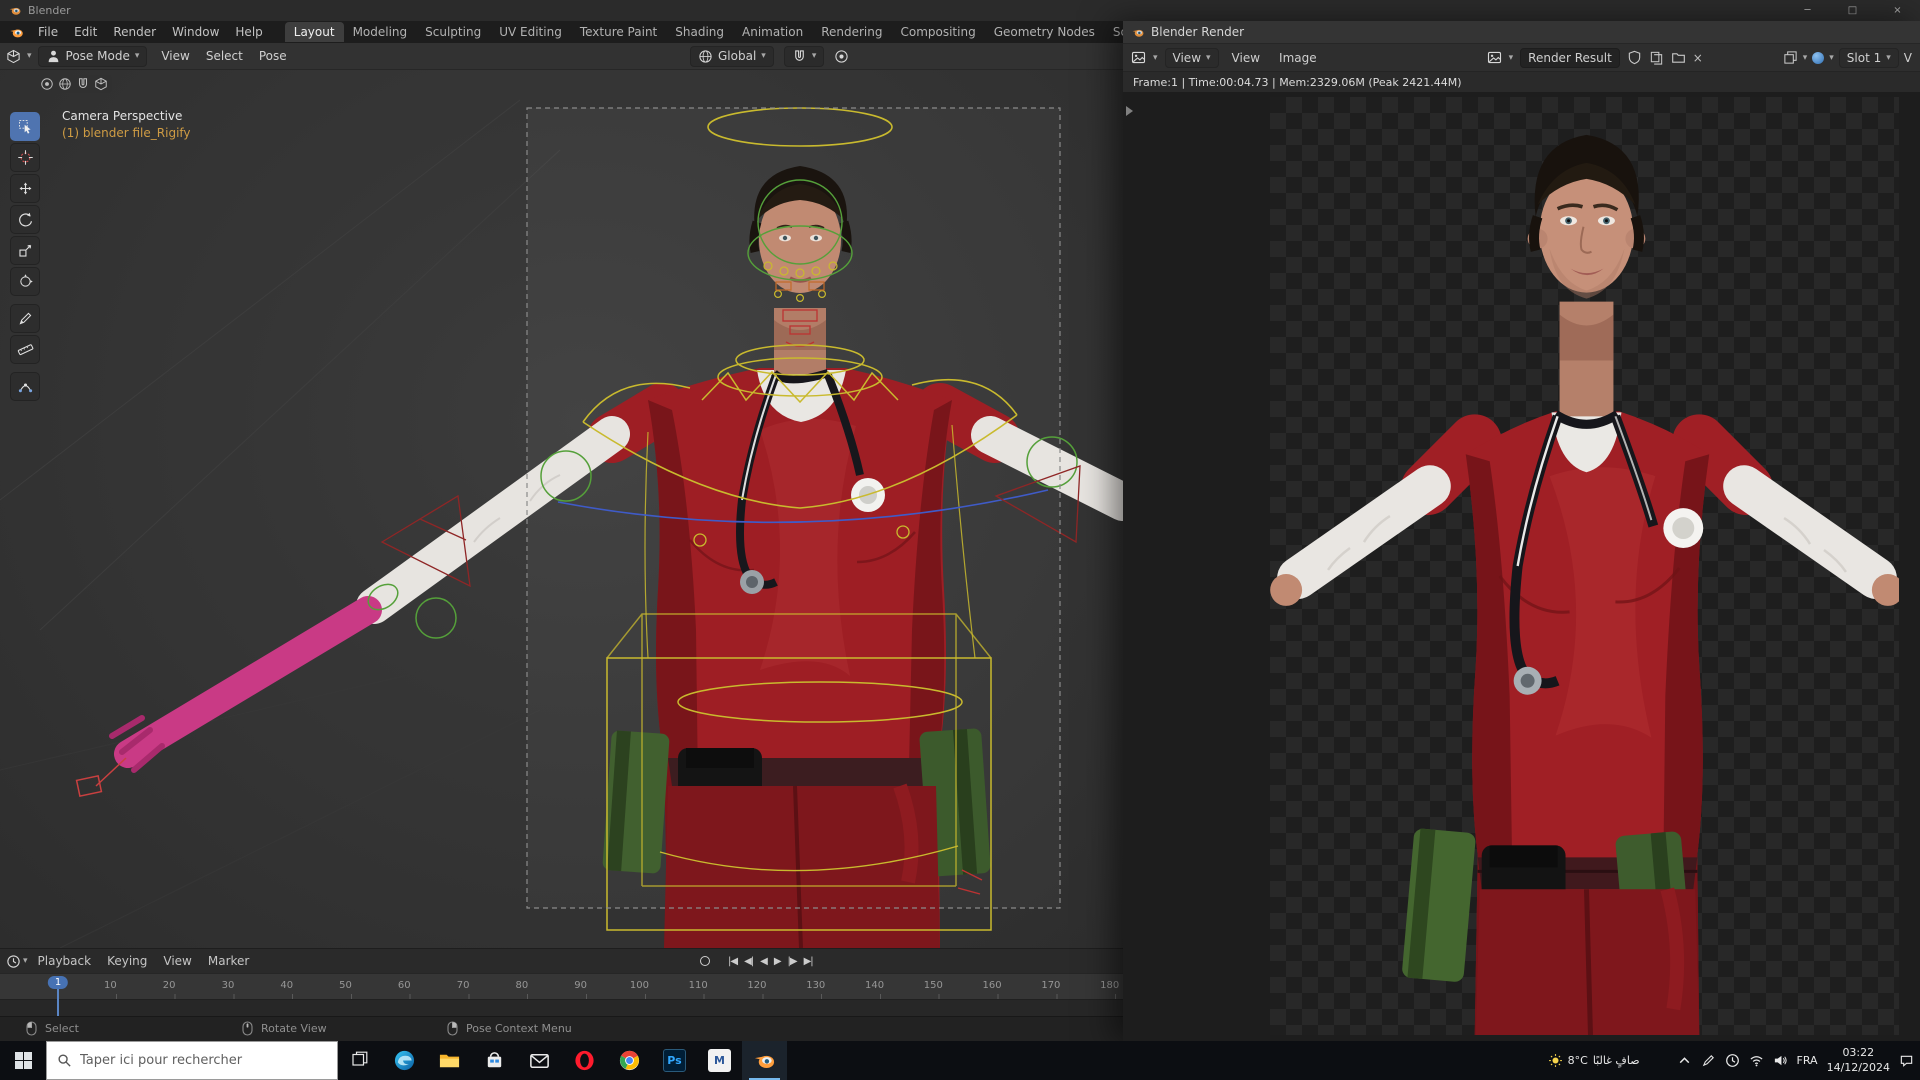  What do you see at coordinates (25, 126) in the screenshot?
I see `tool-select-box` at bounding box center [25, 126].